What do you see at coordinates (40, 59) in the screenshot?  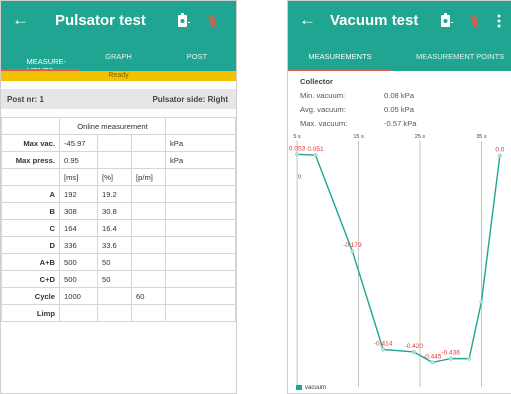 I see `tab-measurements: MEASURE- MENTS` at bounding box center [40, 59].